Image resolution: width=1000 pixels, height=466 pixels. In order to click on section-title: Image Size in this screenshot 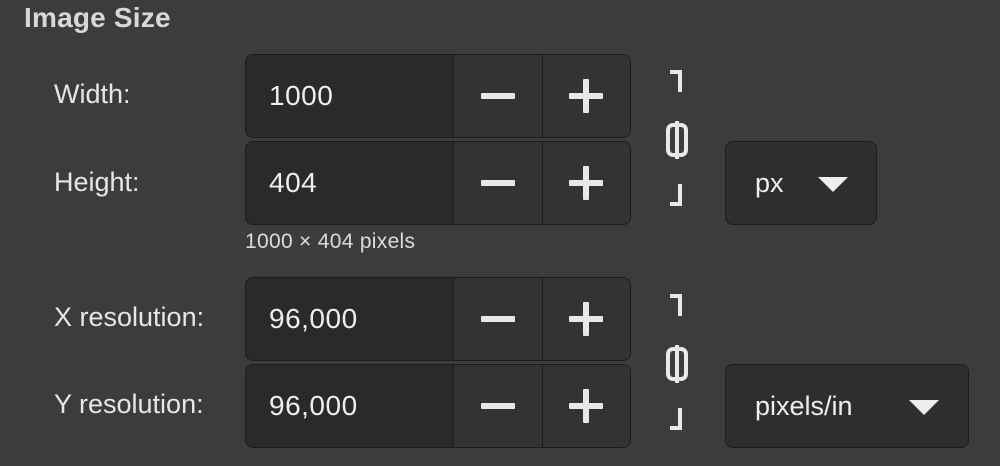, I will do `click(97, 17)`.